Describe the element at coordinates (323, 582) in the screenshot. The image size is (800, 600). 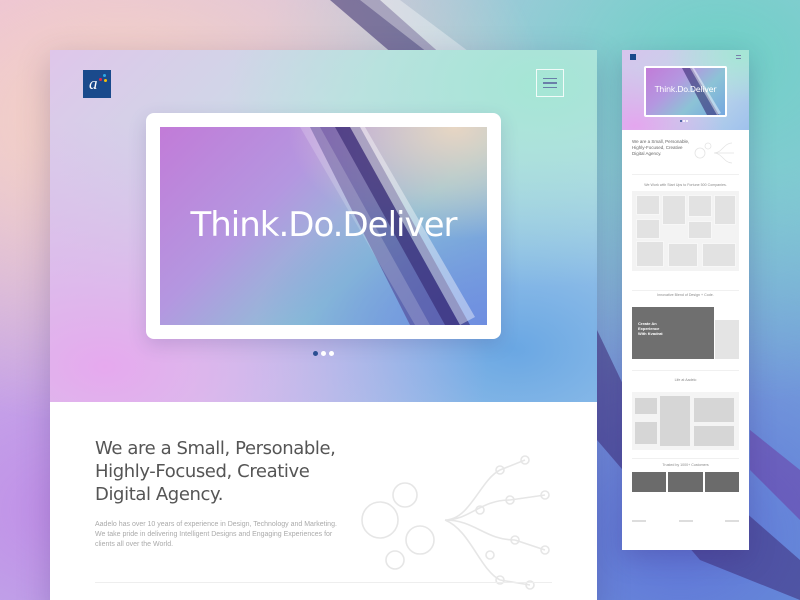
I see `section-divider` at that location.